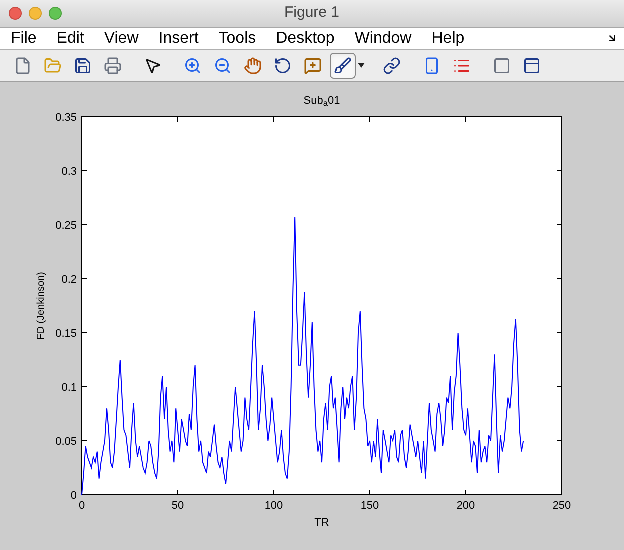  I want to click on folder-icon, so click(53, 65).